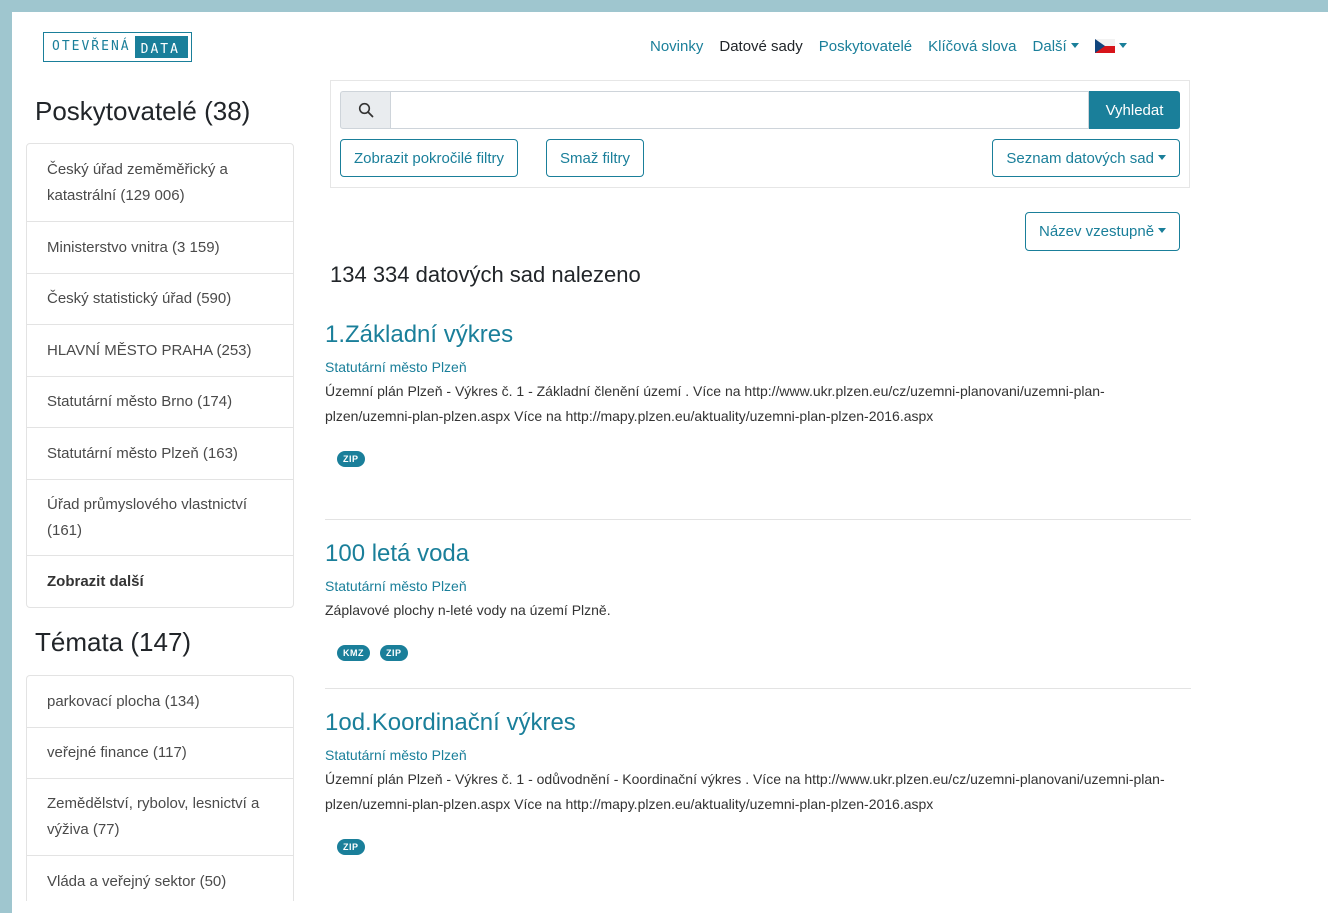 The image size is (1328, 913). I want to click on nav-dalsi-dropdown: Další, so click(1056, 46).